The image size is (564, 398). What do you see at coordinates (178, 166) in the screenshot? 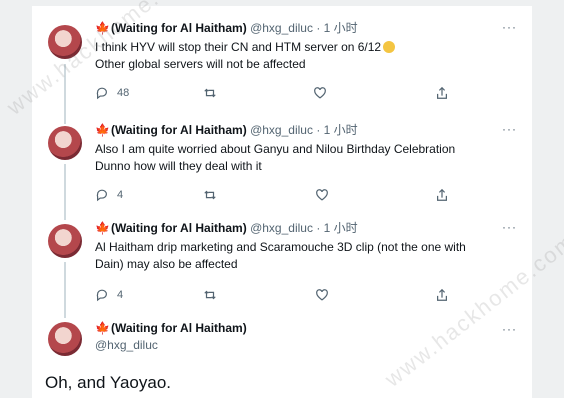
I see `tweet-text-line-2: Dunno how will they deal with it` at bounding box center [178, 166].